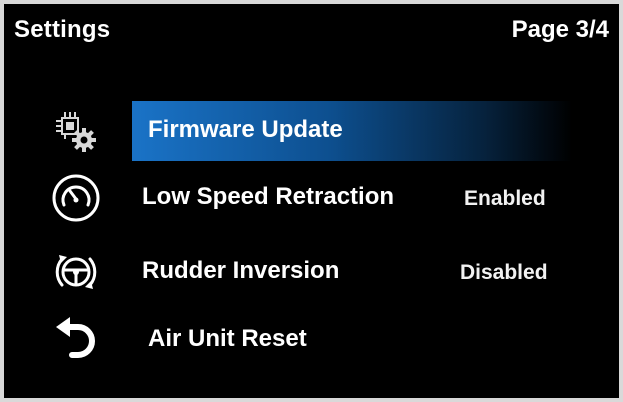 This screenshot has width=623, height=402. Describe the element at coordinates (268, 196) in the screenshot. I see `menu-item-label: Low Speed Retraction` at that location.